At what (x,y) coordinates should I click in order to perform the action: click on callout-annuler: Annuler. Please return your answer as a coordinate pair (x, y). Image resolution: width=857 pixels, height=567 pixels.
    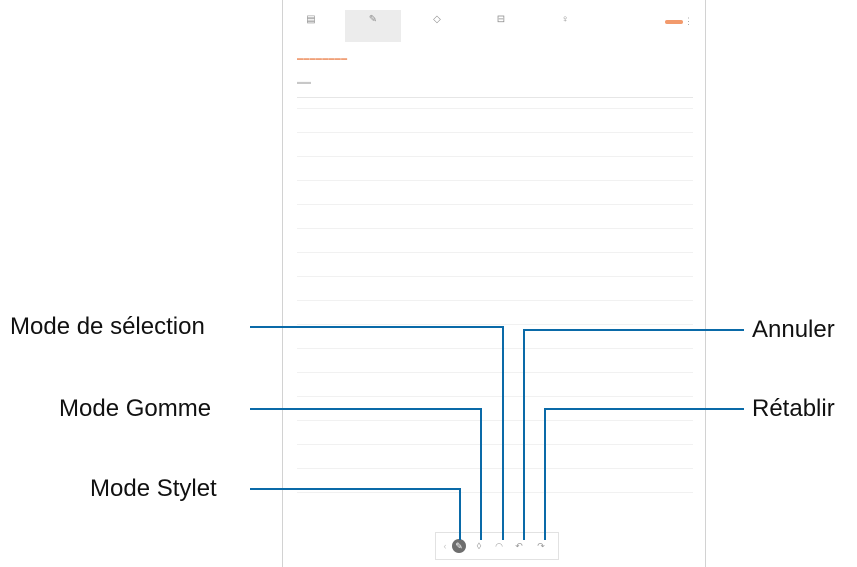
    Looking at the image, I should click on (793, 329).